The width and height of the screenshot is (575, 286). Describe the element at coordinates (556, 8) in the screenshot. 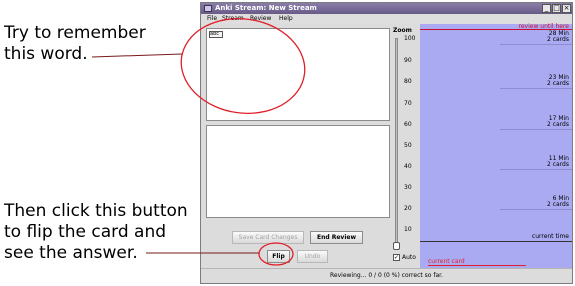

I see `maximize-icon: □` at that location.